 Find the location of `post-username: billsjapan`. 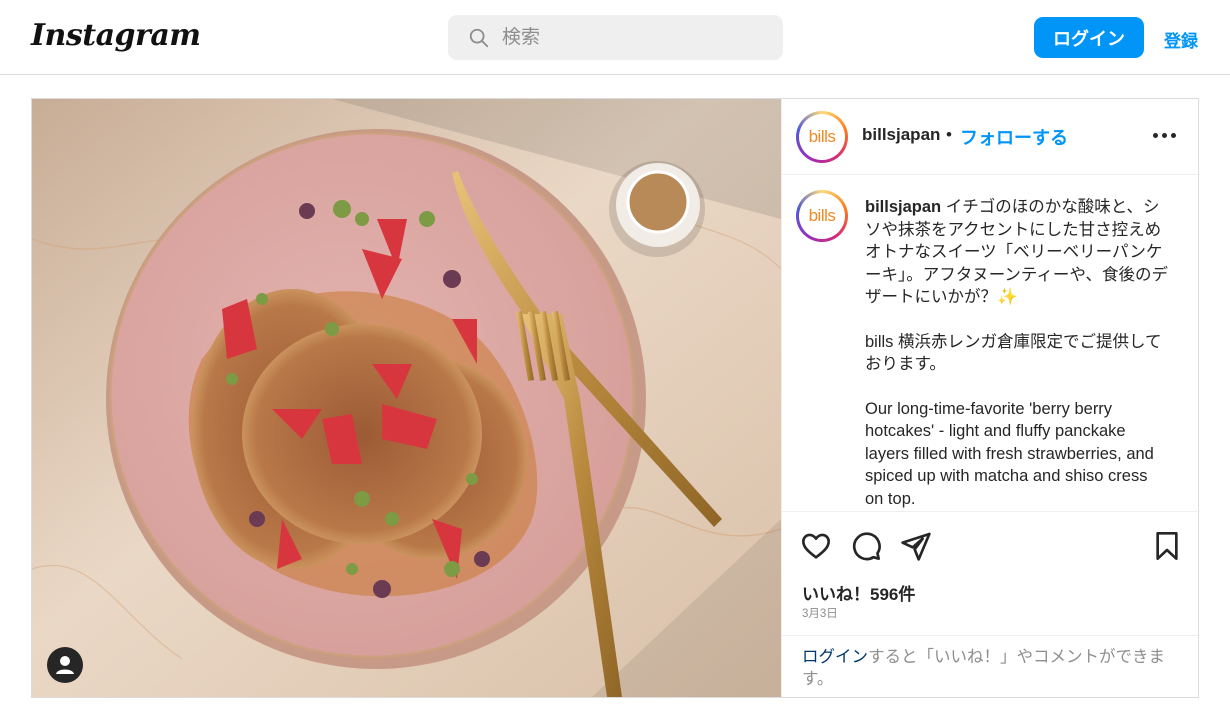

post-username: billsjapan is located at coordinates (901, 135).